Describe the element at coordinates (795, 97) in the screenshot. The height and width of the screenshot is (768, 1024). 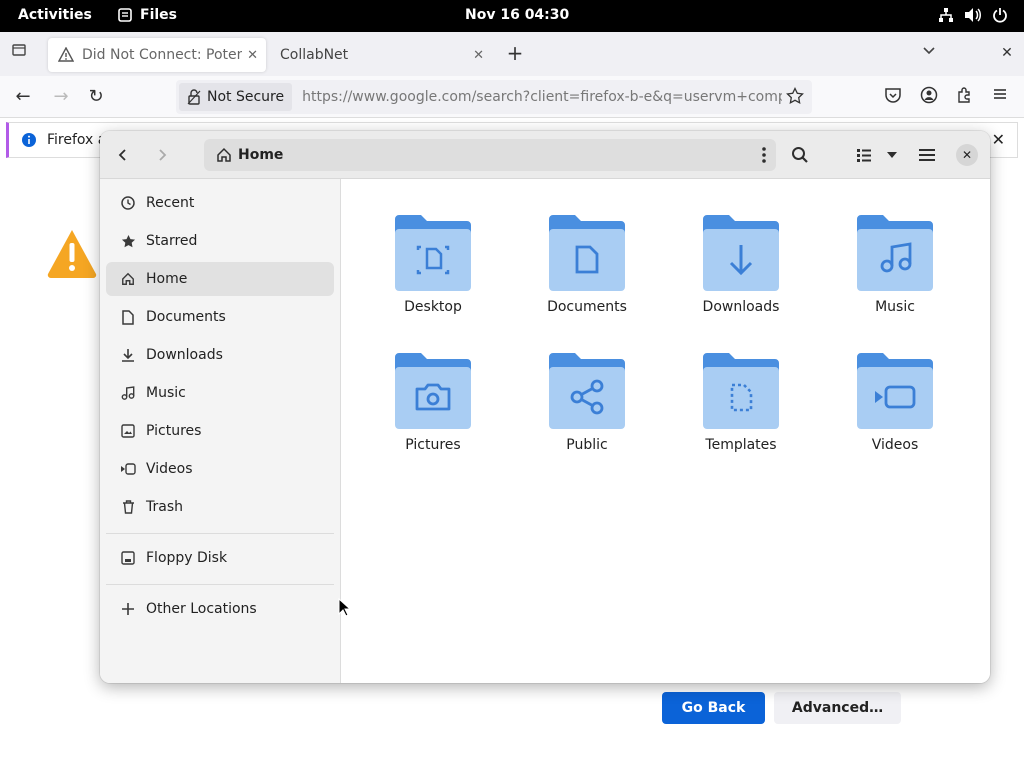
I see `star-icon` at that location.